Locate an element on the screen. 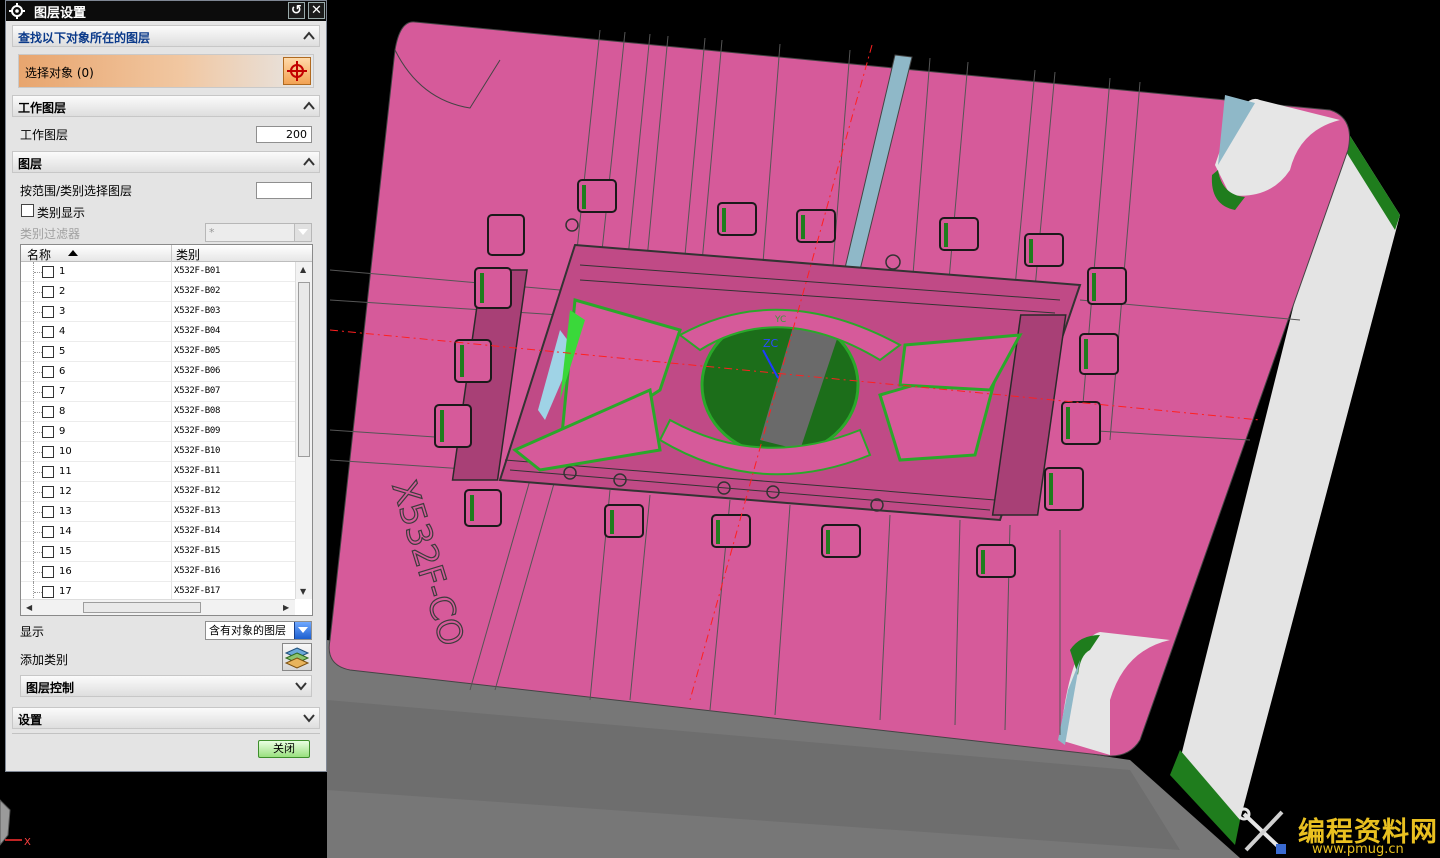 This screenshot has width=1440, height=858. work-layer-input: 200 is located at coordinates (284, 134).